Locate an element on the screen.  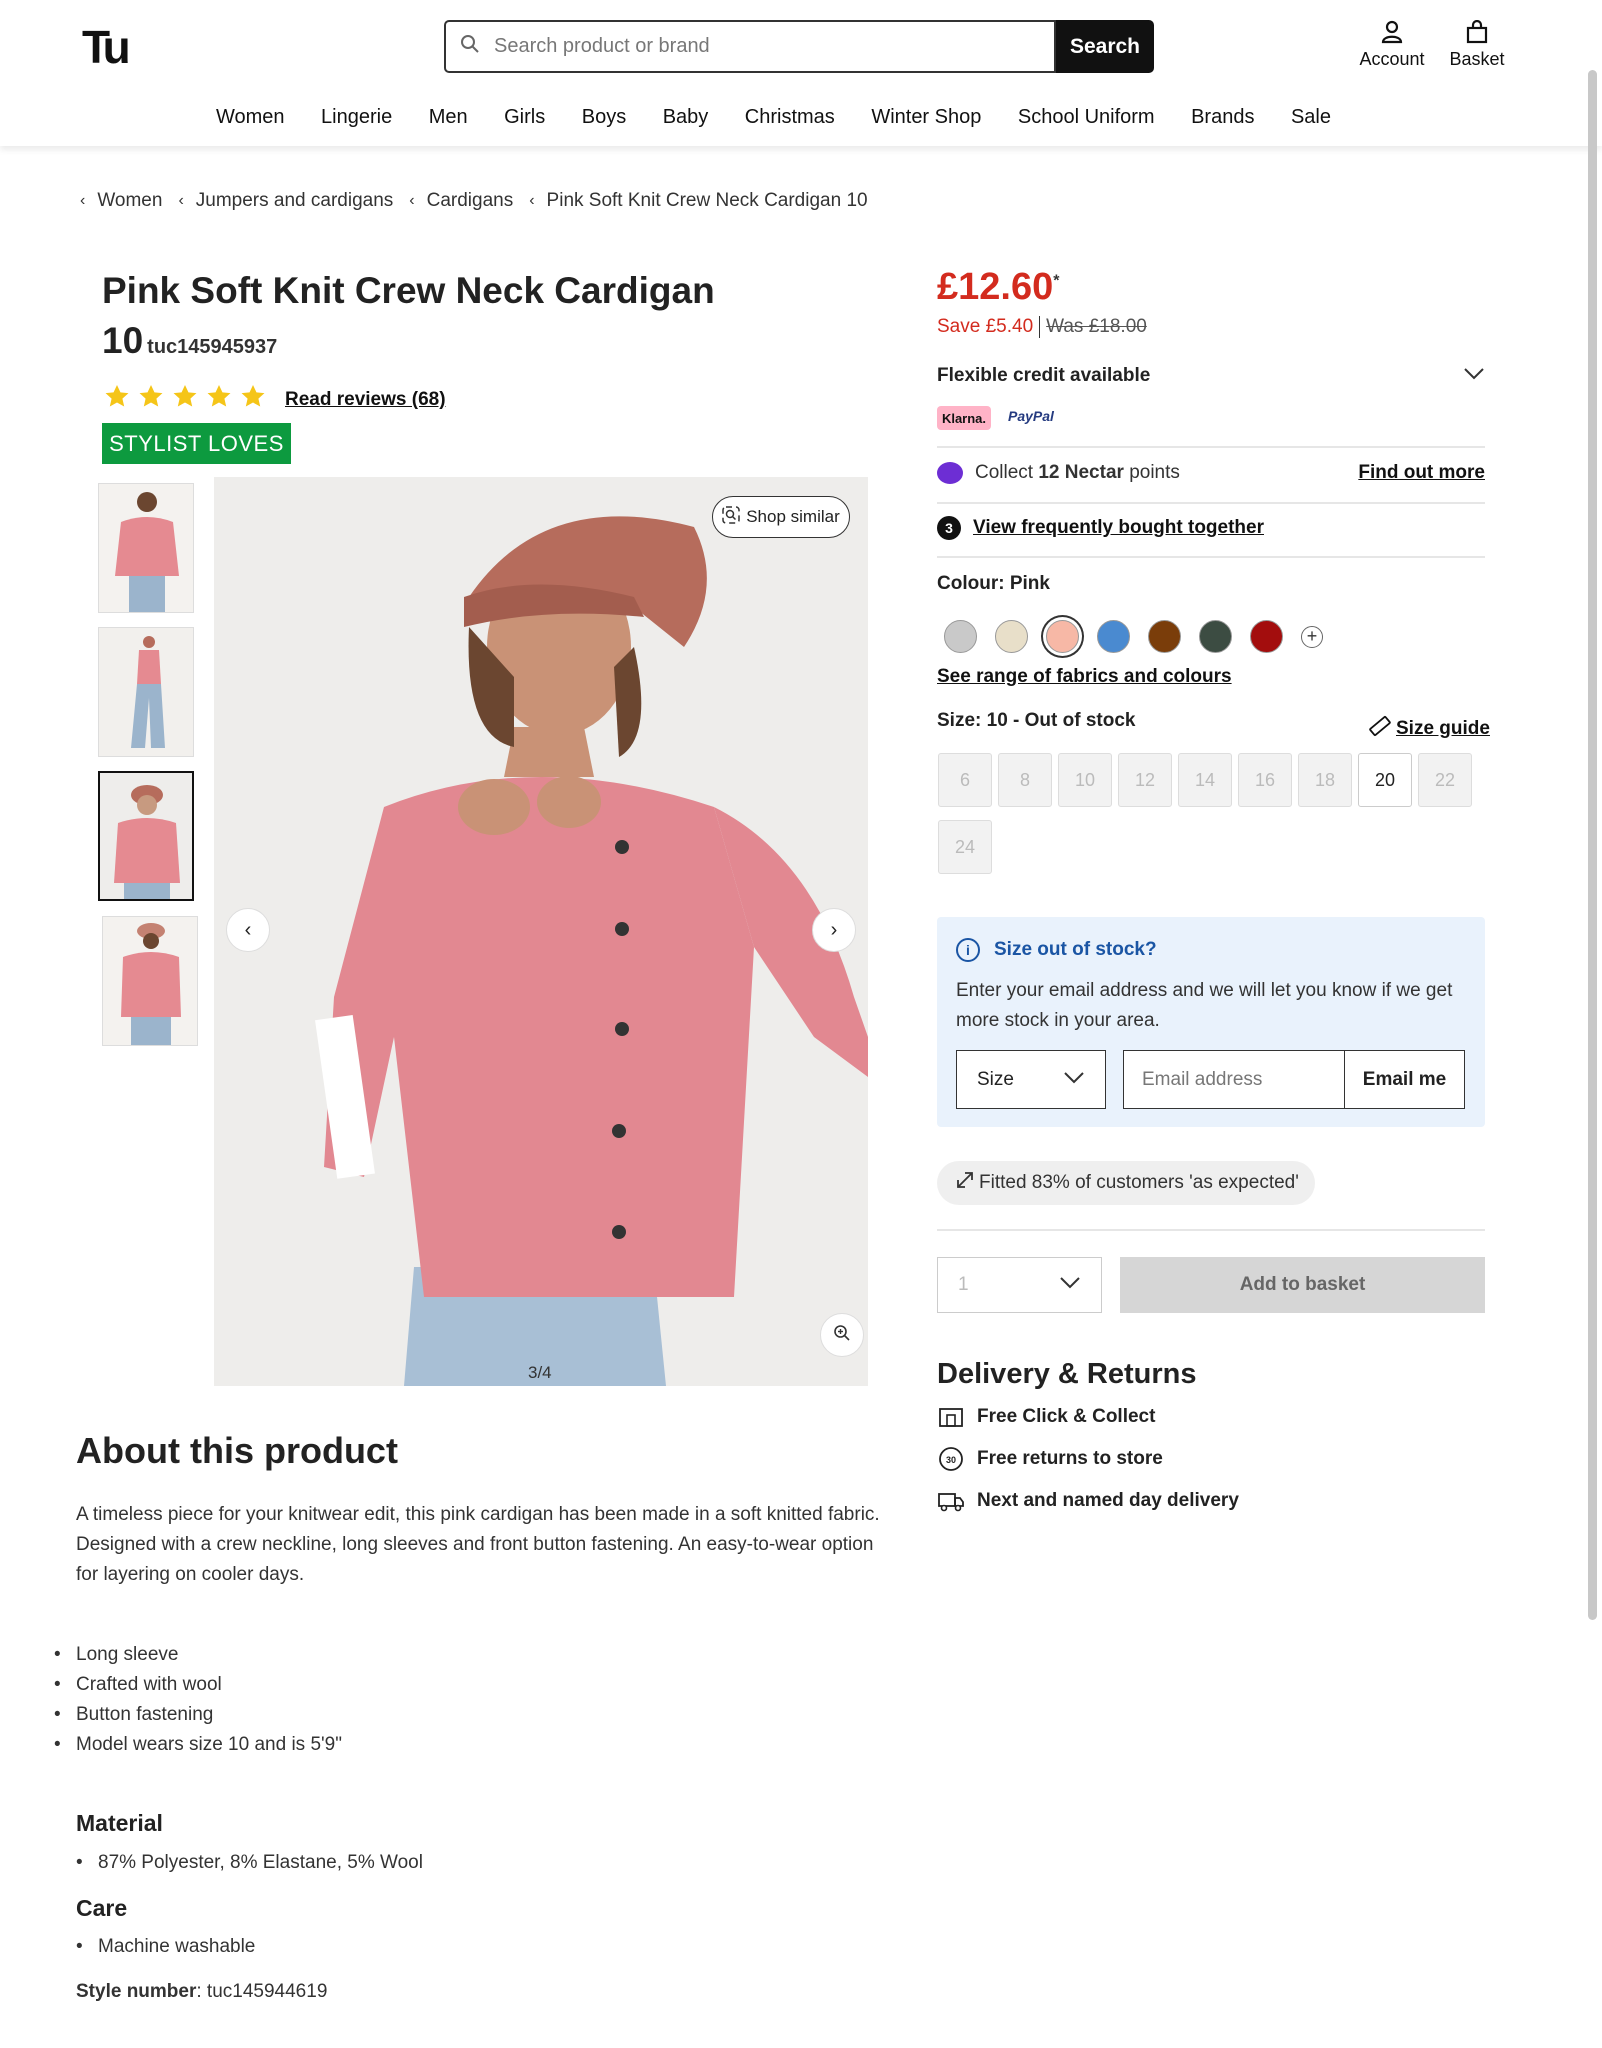
shop-similar-button: Shop similar is located at coordinates (781, 517).